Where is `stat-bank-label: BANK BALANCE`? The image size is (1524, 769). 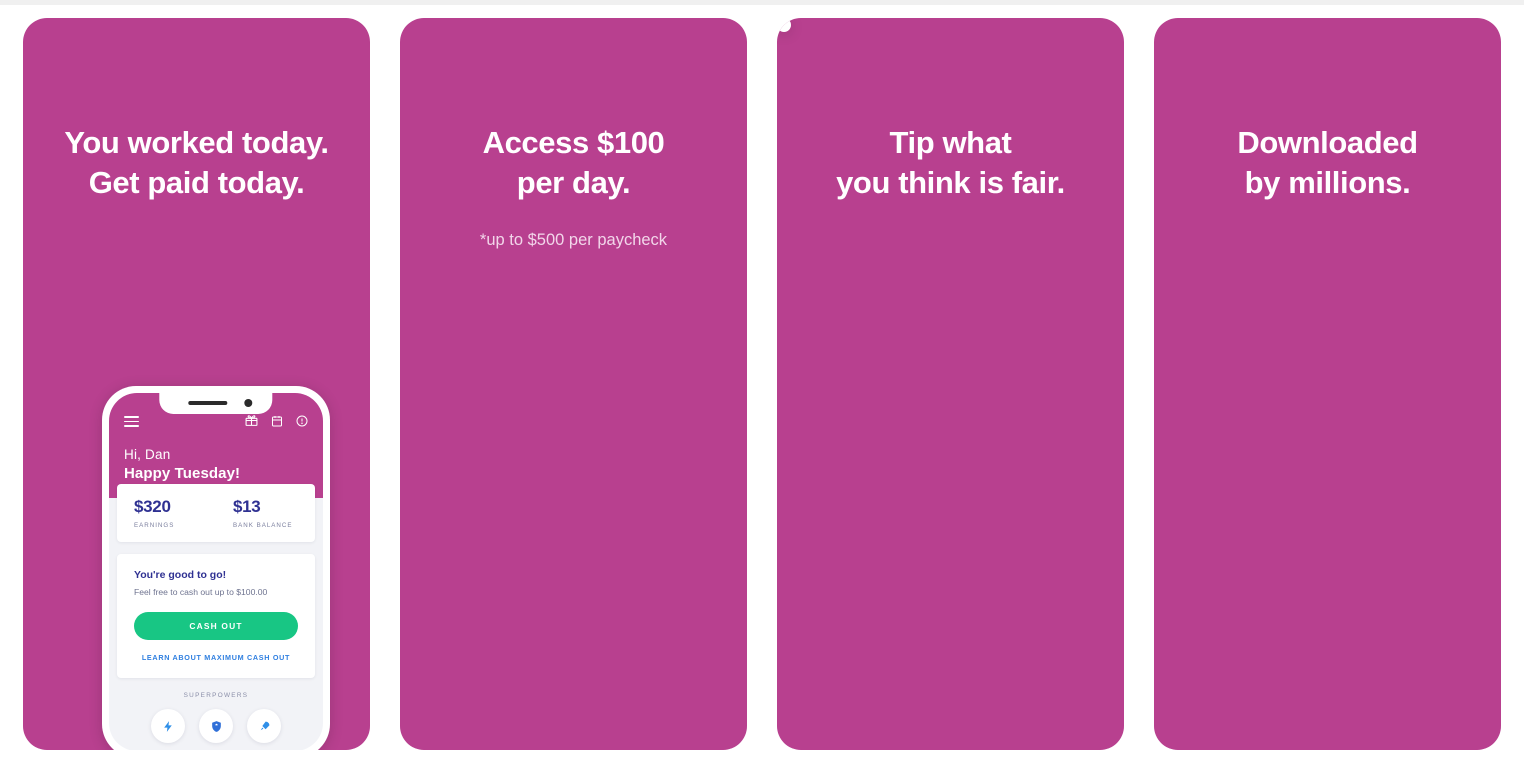 stat-bank-label: BANK BALANCE is located at coordinates (263, 525).